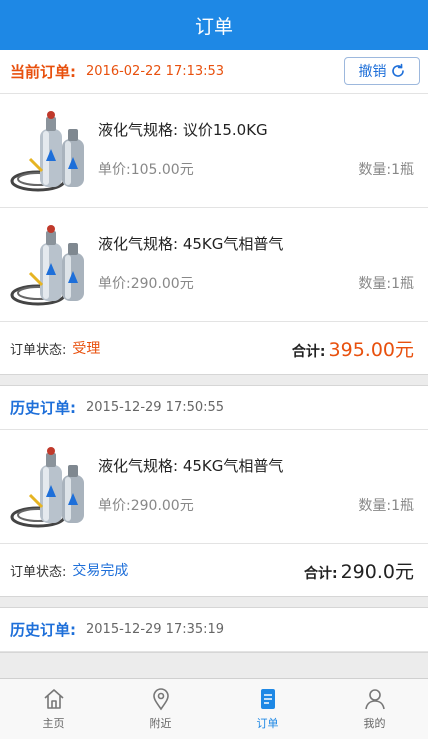  What do you see at coordinates (267, 699) in the screenshot?
I see `order-list-icon` at bounding box center [267, 699].